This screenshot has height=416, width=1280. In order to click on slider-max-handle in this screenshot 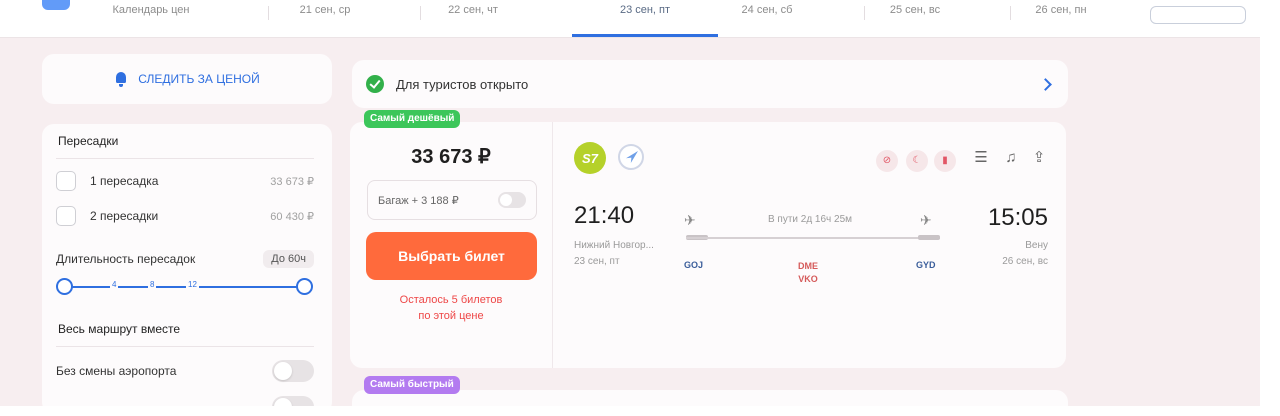, I will do `click(304, 286)`.